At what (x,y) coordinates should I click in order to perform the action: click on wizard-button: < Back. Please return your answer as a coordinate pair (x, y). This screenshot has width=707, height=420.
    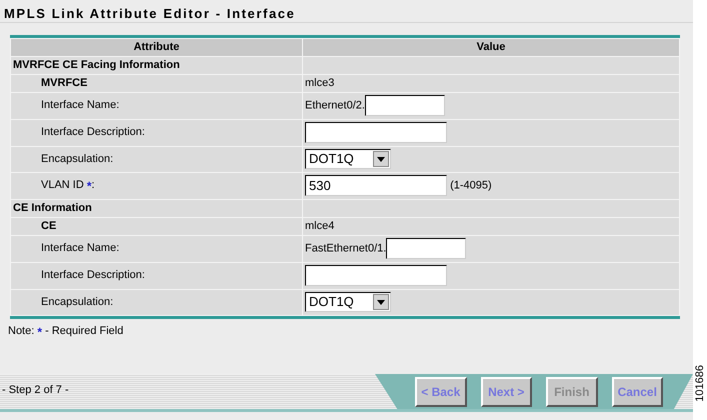
    Looking at the image, I should click on (440, 391).